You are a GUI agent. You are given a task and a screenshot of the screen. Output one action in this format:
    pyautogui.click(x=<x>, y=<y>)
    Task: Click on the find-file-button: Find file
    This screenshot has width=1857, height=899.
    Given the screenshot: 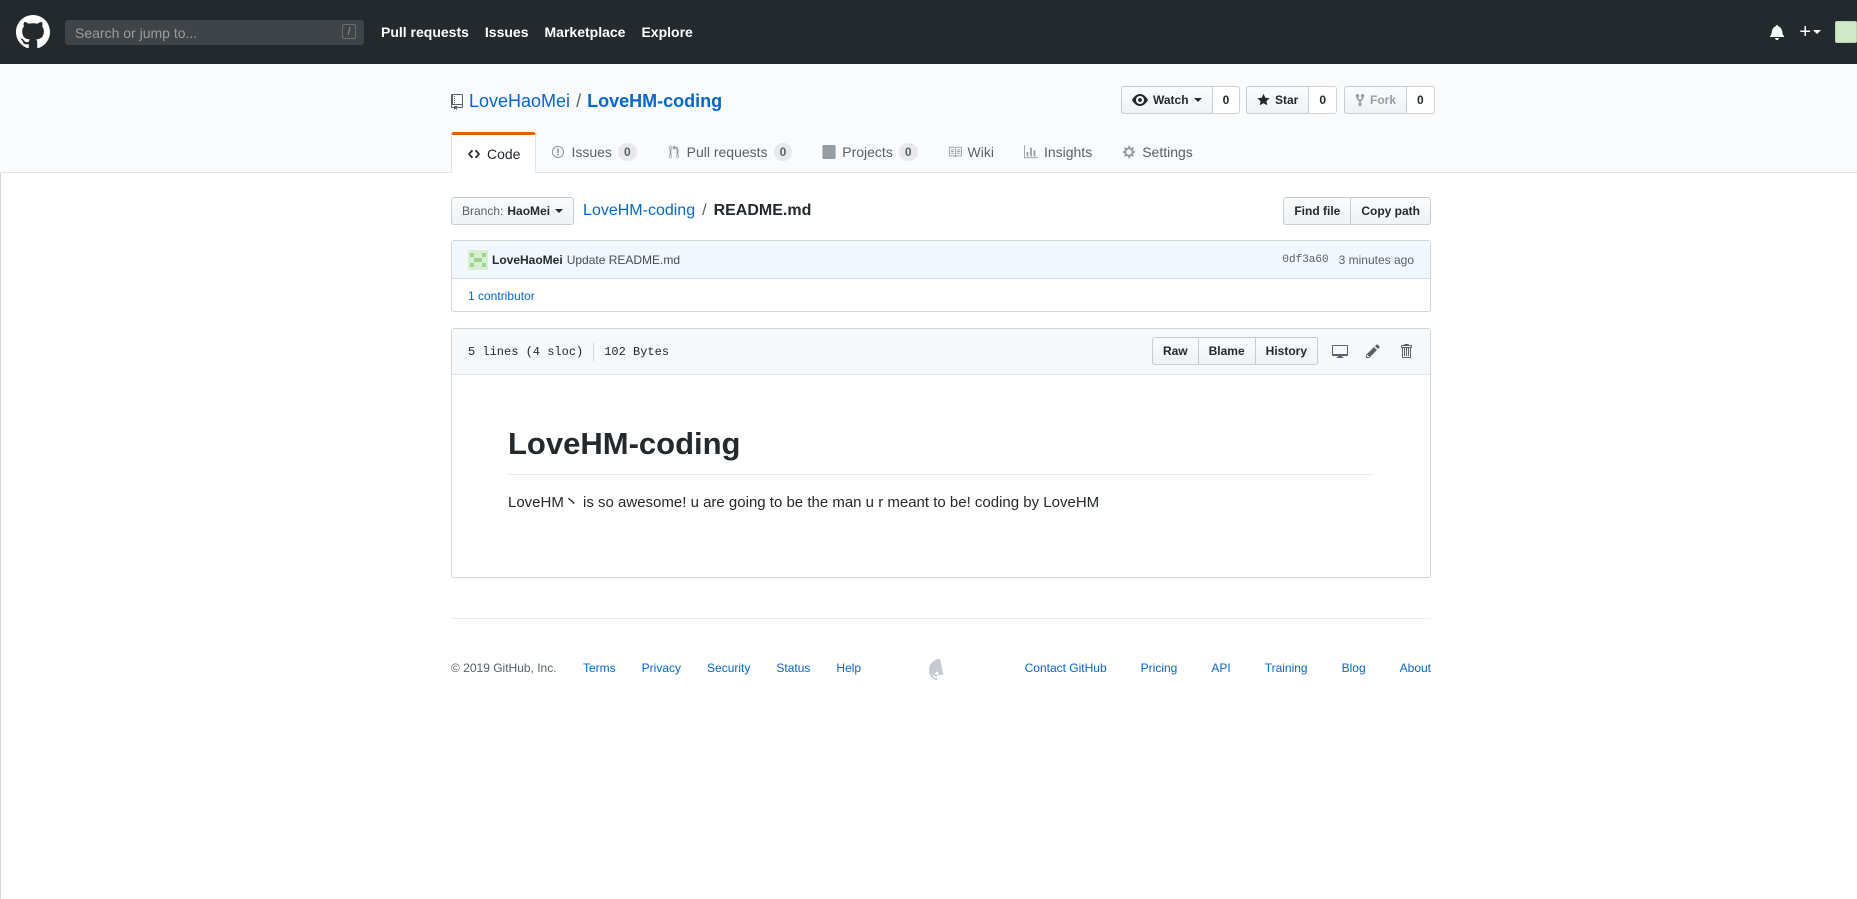 What is the action you would take?
    pyautogui.click(x=1317, y=211)
    